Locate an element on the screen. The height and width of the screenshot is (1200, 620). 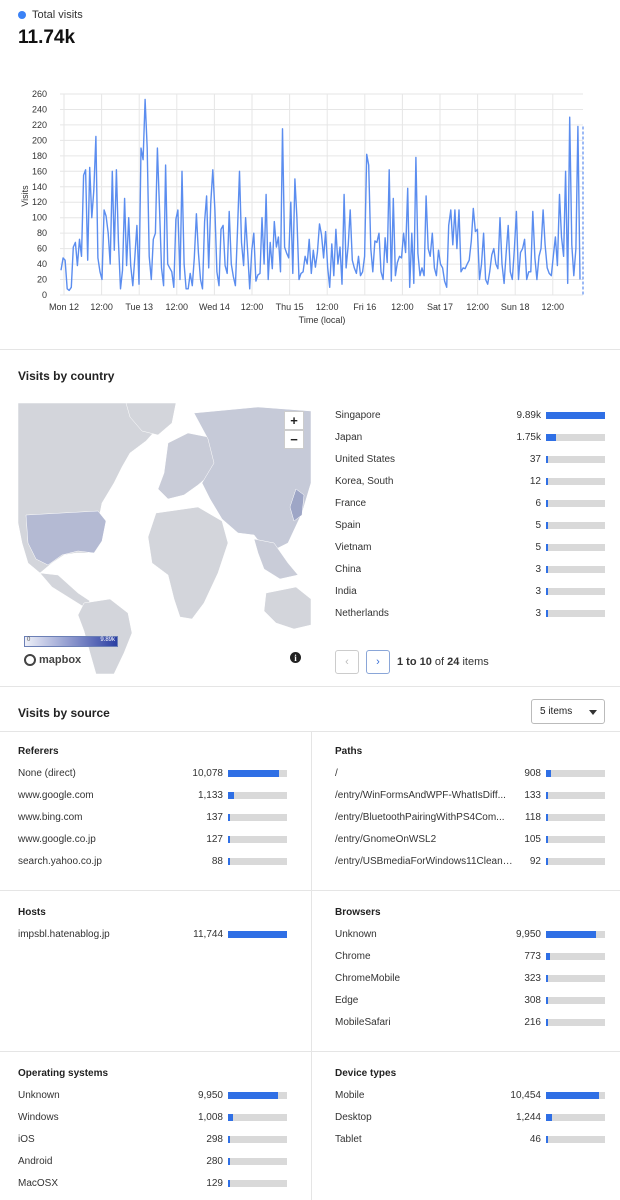
total-visits-value: 11.74k is located at coordinates (47, 37).